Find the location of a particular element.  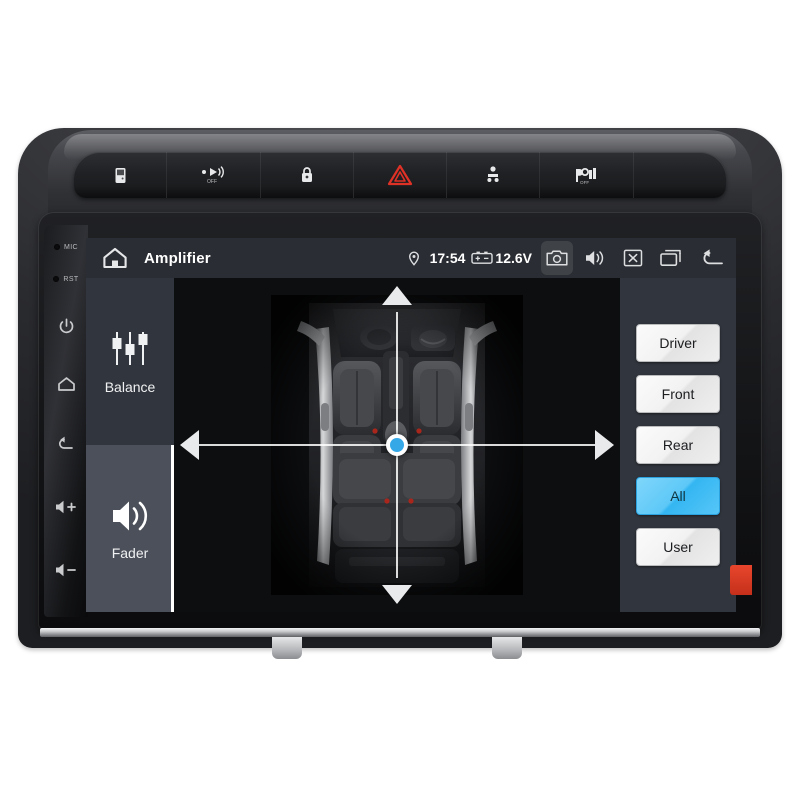

speaker-waves-icon is located at coordinates (130, 515).